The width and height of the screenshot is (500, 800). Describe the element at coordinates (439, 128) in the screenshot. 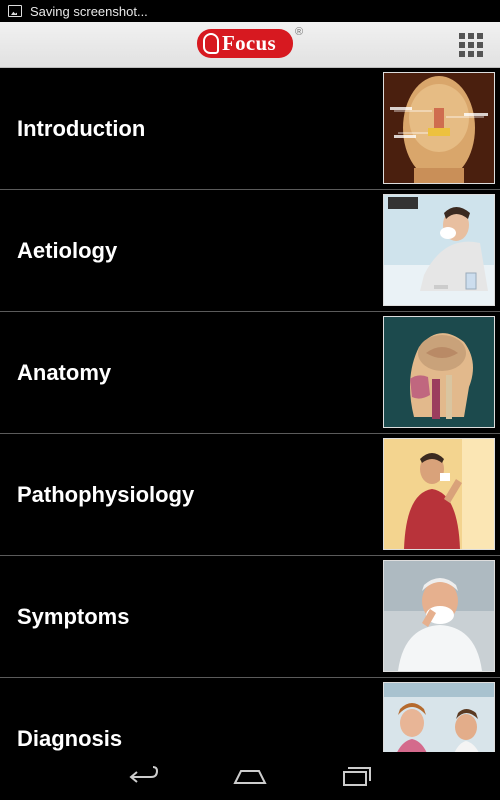

I see `sinus-anatomy-image` at that location.